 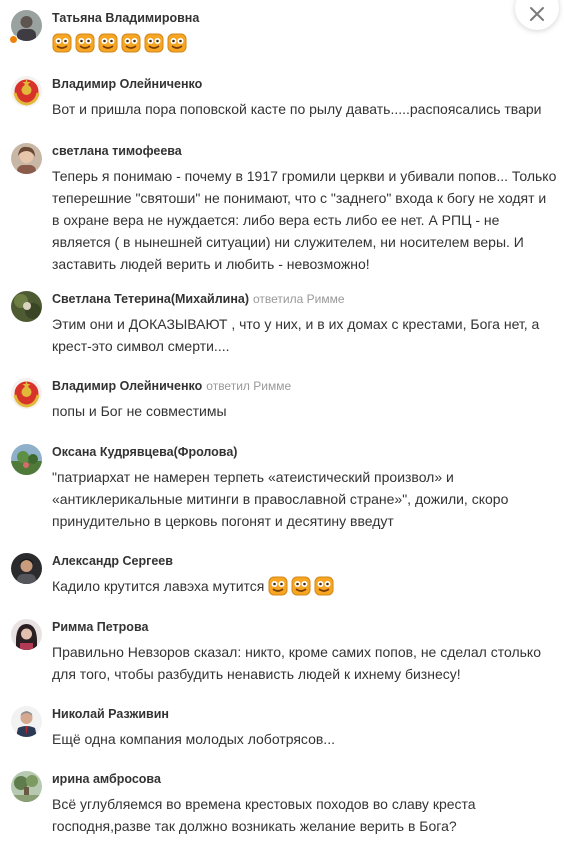 What do you see at coordinates (158, 586) in the screenshot?
I see `comment-text-body: Кадило крутится лавэха мутится` at bounding box center [158, 586].